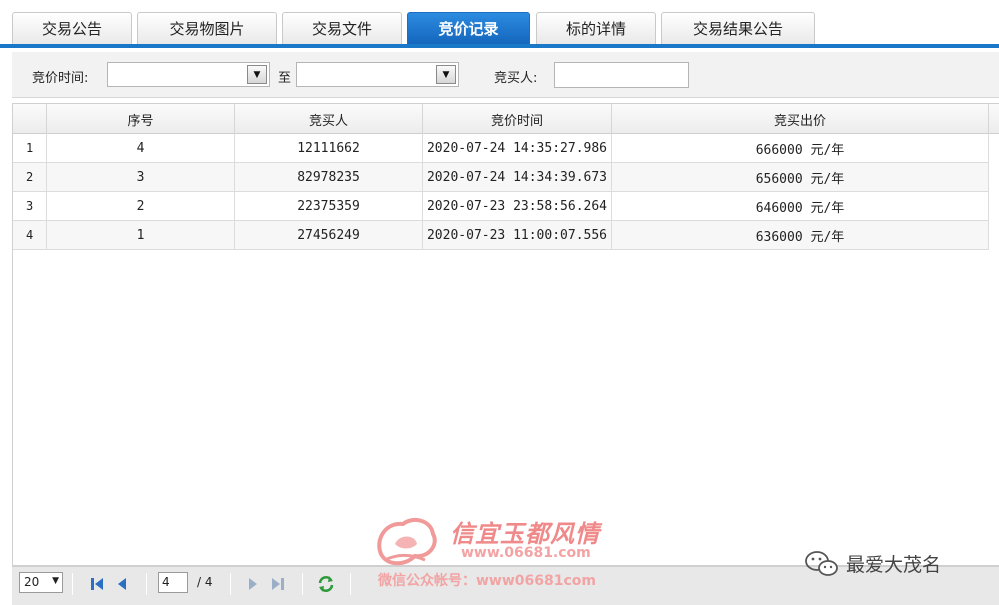  Describe the element at coordinates (328, 148) in the screenshot. I see `cell-buyer: 12111662` at that location.